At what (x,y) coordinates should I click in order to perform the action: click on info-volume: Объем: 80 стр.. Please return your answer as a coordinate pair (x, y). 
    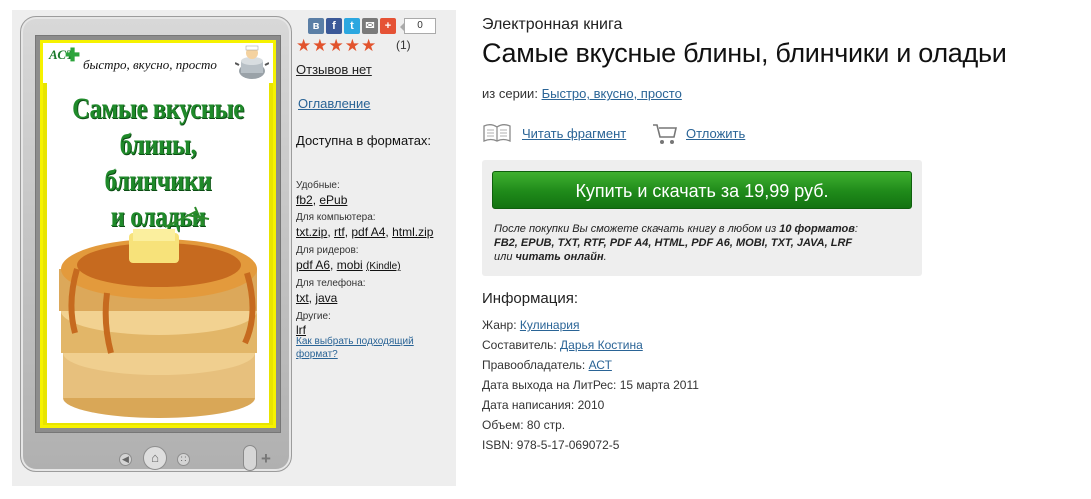
    Looking at the image, I should click on (523, 425).